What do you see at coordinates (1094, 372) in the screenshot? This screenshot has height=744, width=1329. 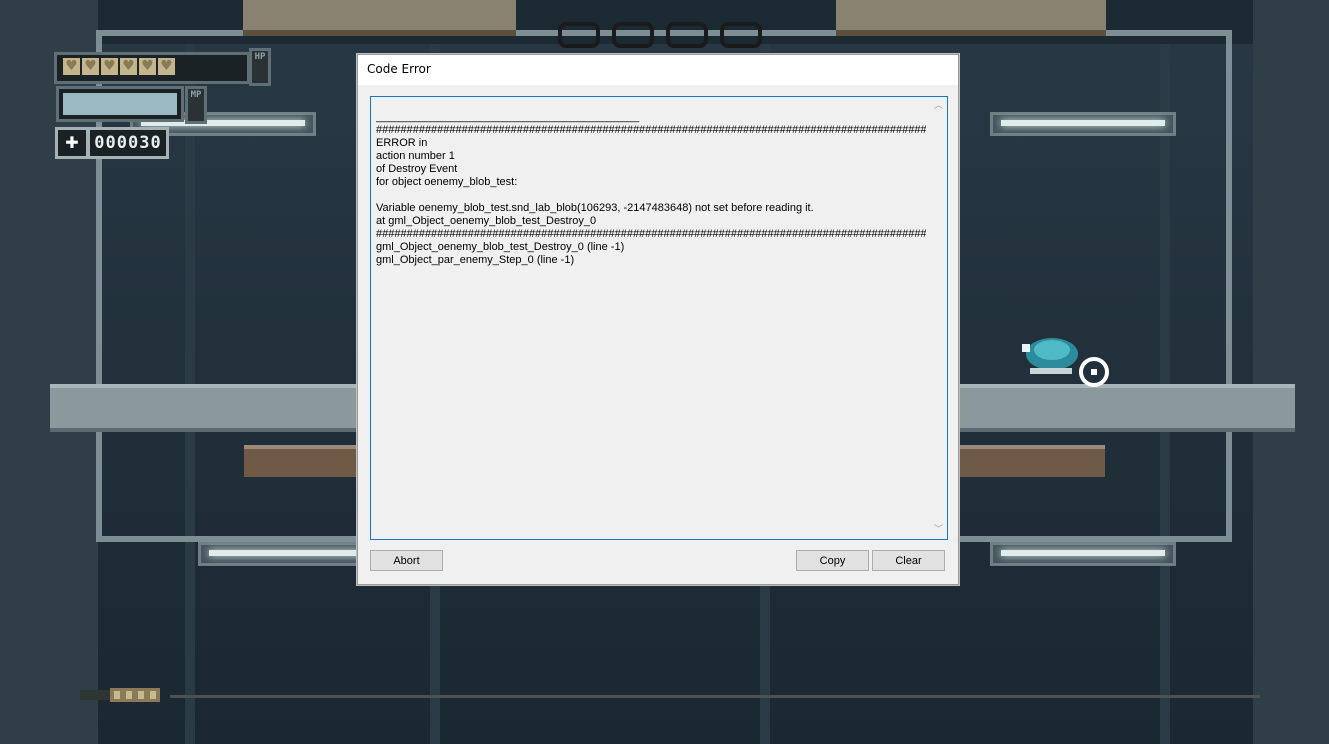 I see `crosshair-icon` at bounding box center [1094, 372].